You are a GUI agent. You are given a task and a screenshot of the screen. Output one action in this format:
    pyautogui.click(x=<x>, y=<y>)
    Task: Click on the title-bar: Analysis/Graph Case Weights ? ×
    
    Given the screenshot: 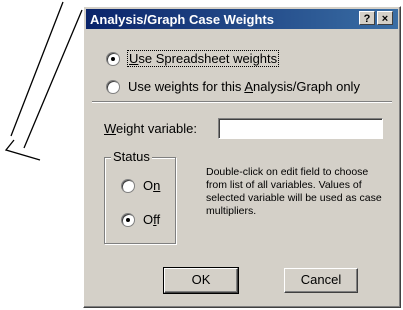 What is the action you would take?
    pyautogui.click(x=242, y=19)
    